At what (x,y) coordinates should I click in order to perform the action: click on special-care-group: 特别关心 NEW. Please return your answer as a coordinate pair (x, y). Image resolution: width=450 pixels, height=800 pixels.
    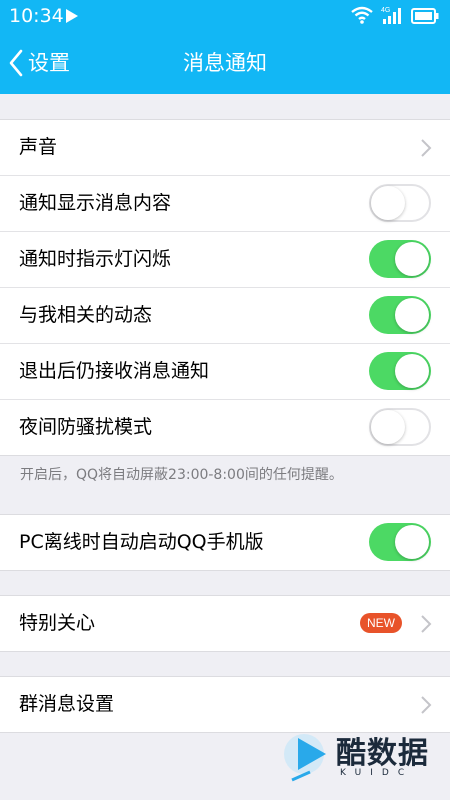
    Looking at the image, I should click on (225, 623).